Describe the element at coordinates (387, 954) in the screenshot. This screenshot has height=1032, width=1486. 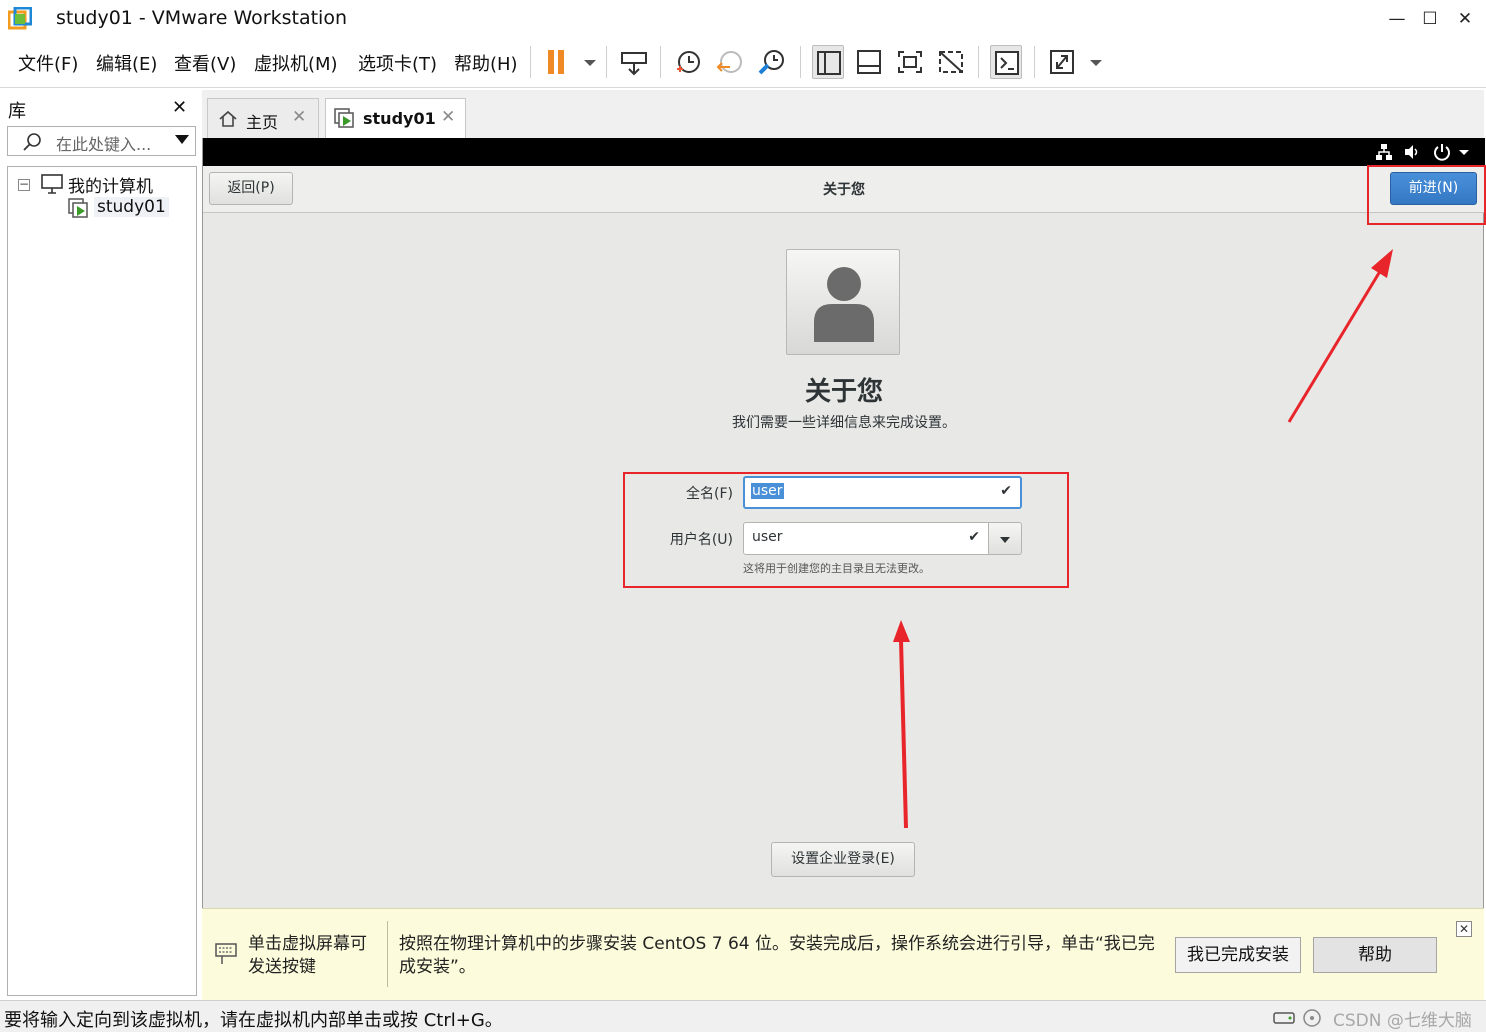
I see `hint-divider` at that location.